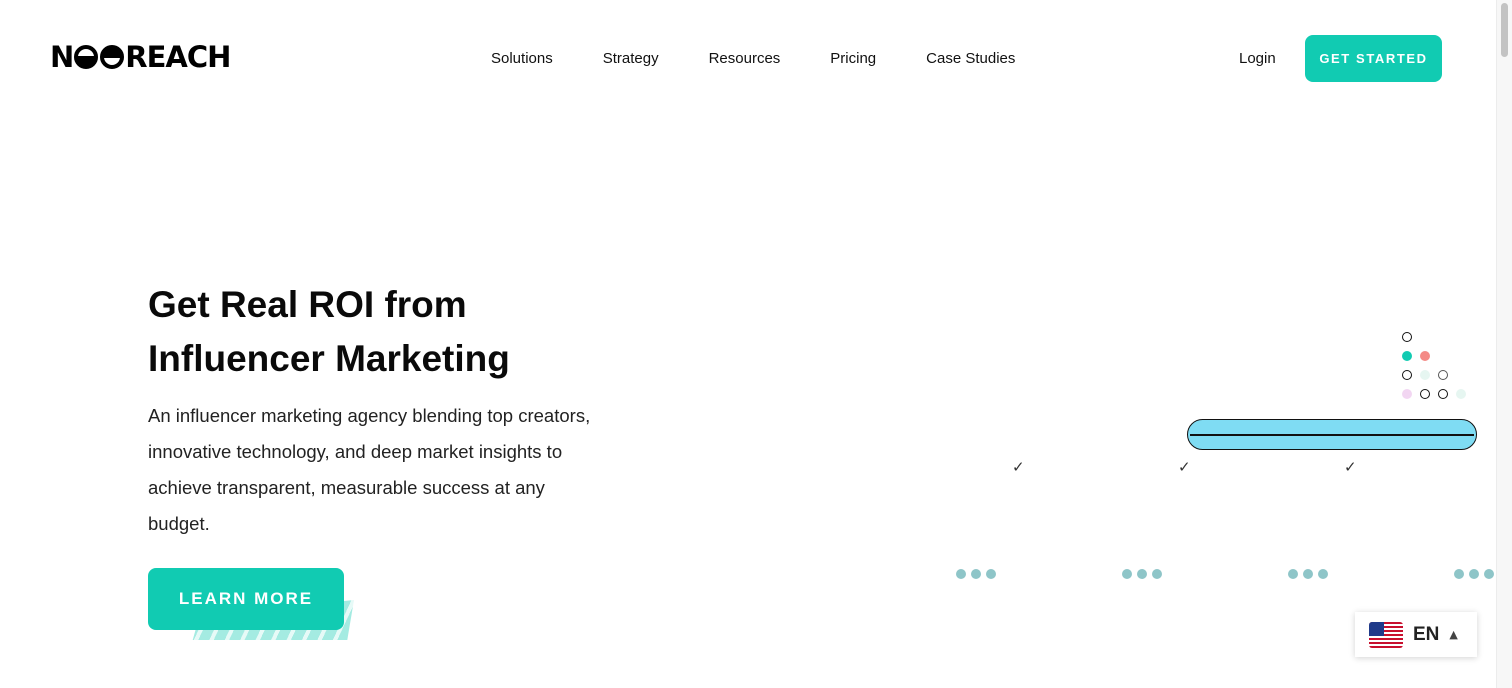 Image resolution: width=1512 pixels, height=688 pixels. I want to click on hero-title-line2: Influencer Marketing, so click(329, 358).